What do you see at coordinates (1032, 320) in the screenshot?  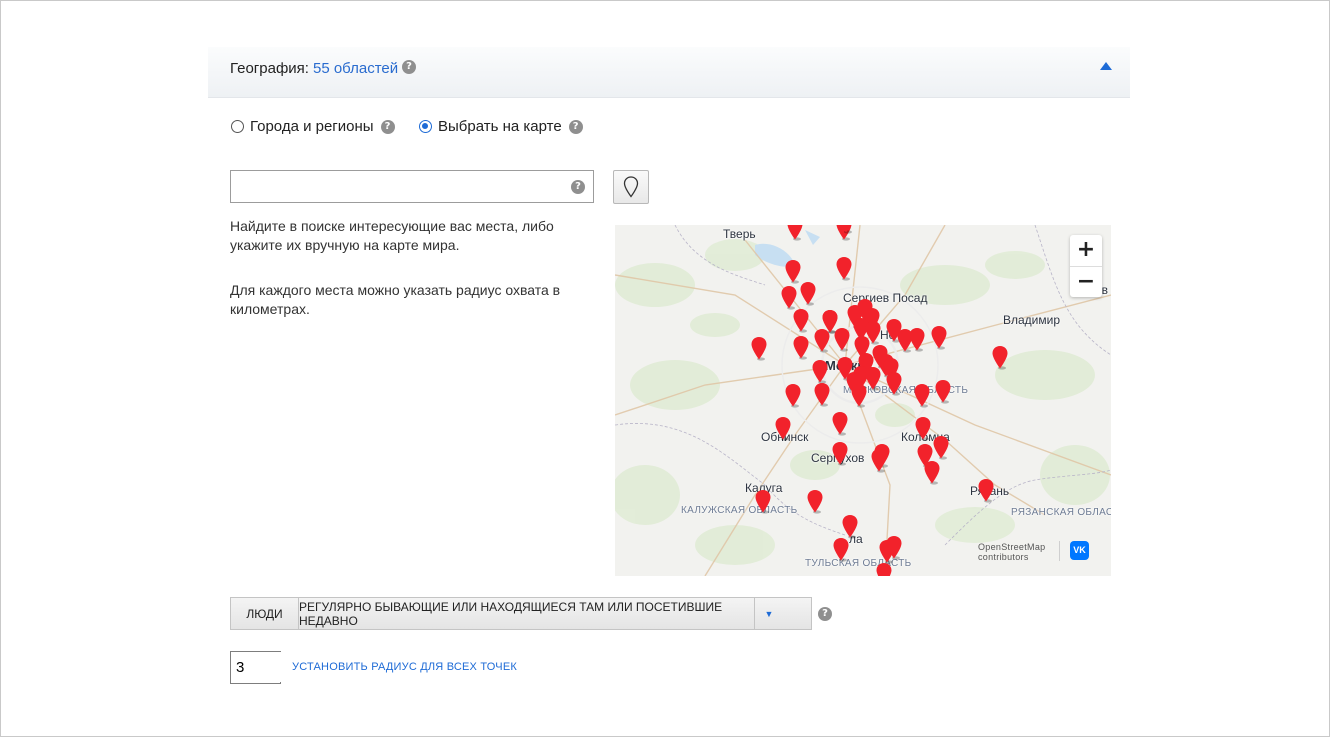 I see `map-label-vladimir: Владимир` at bounding box center [1032, 320].